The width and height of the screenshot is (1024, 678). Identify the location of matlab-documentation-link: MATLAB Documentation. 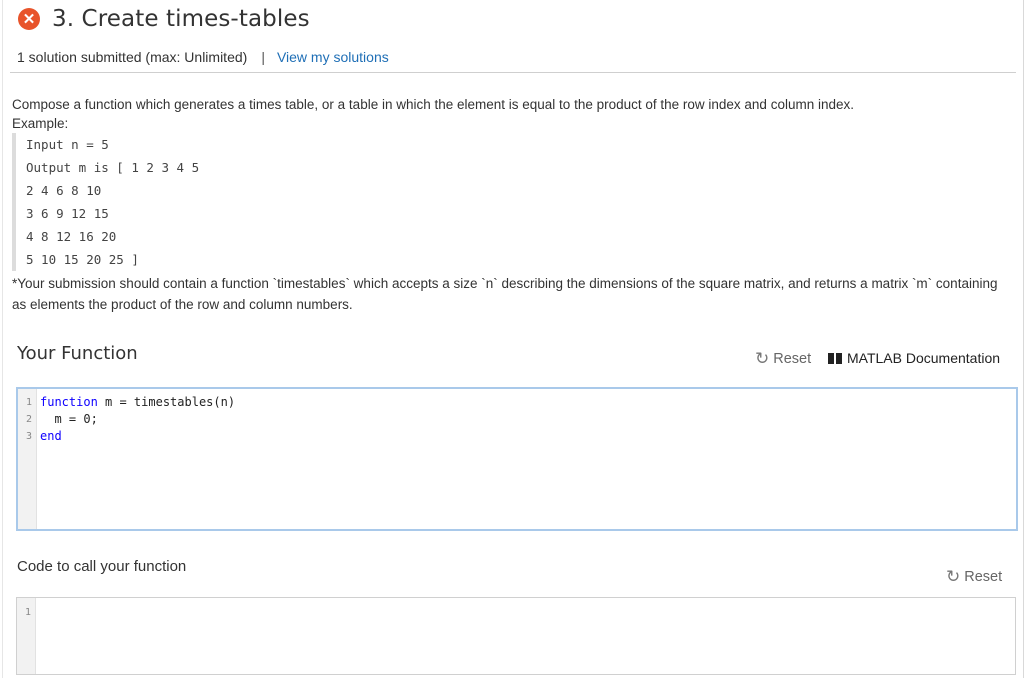
(914, 358).